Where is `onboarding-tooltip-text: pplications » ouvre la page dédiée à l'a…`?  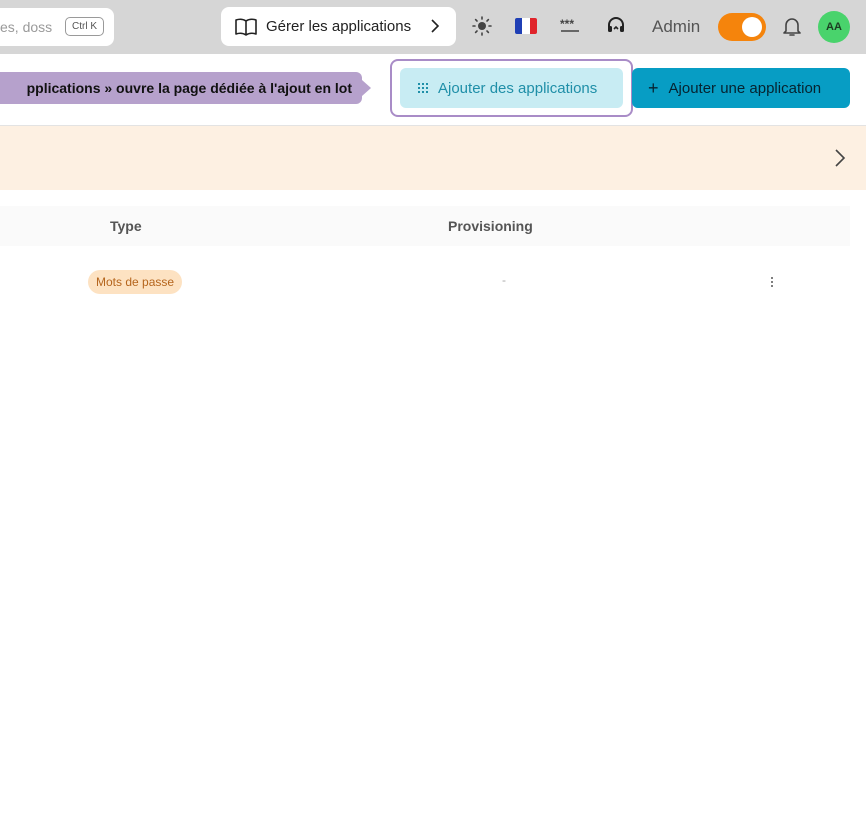
onboarding-tooltip-text: pplications » ouvre la page dédiée à l'a… is located at coordinates (189, 88).